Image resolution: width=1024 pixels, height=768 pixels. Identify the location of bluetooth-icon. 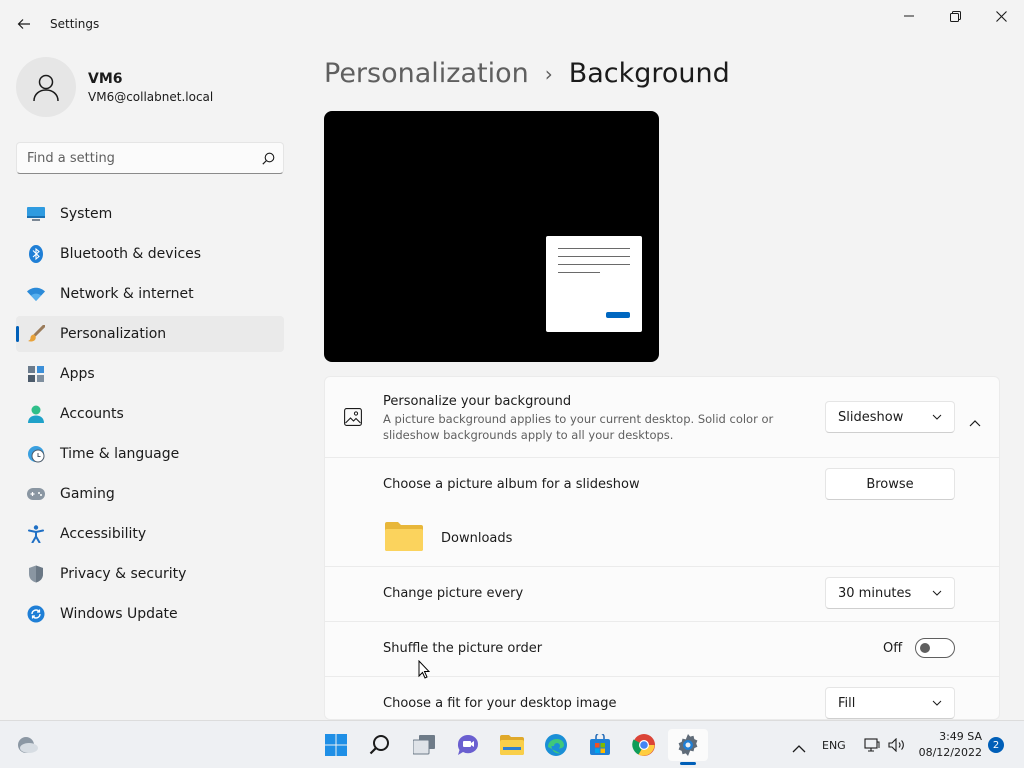
(36, 254).